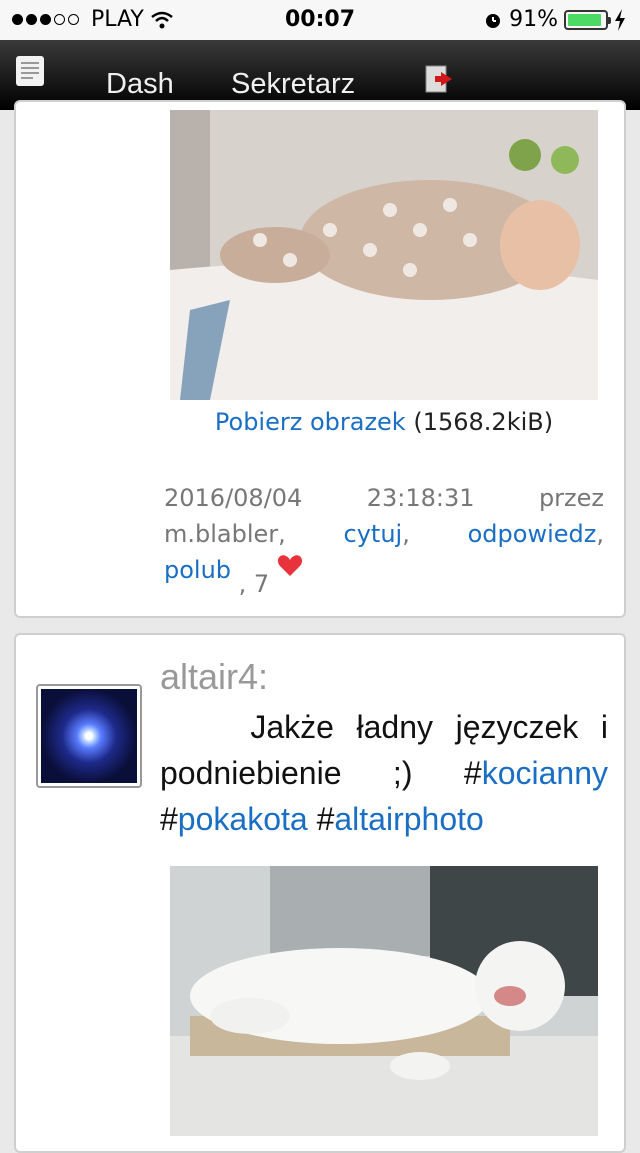 This screenshot has width=640, height=1153. What do you see at coordinates (225, 534) in the screenshot?
I see `post-author: m.blabler,` at bounding box center [225, 534].